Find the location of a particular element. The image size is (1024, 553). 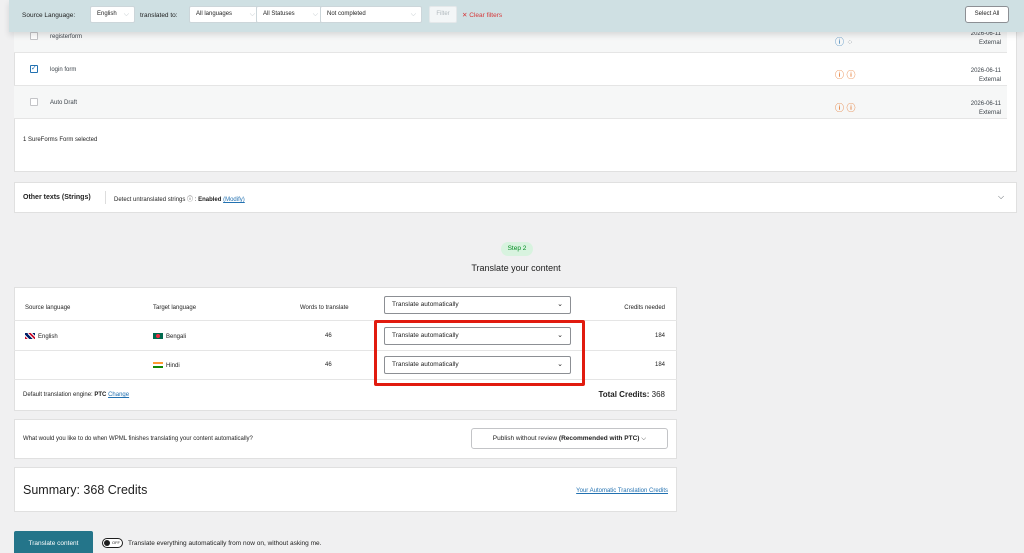

engine-value: PTC is located at coordinates (100, 395).